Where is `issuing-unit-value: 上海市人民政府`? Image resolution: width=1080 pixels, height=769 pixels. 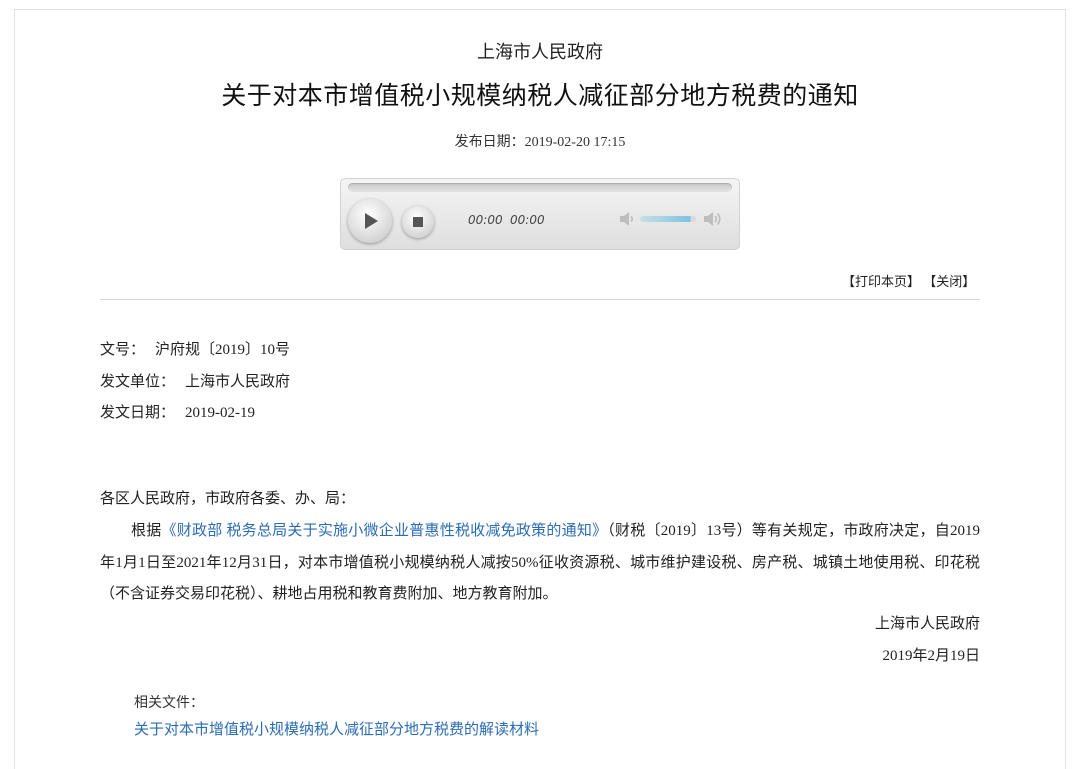 issuing-unit-value: 上海市人民政府 is located at coordinates (238, 382).